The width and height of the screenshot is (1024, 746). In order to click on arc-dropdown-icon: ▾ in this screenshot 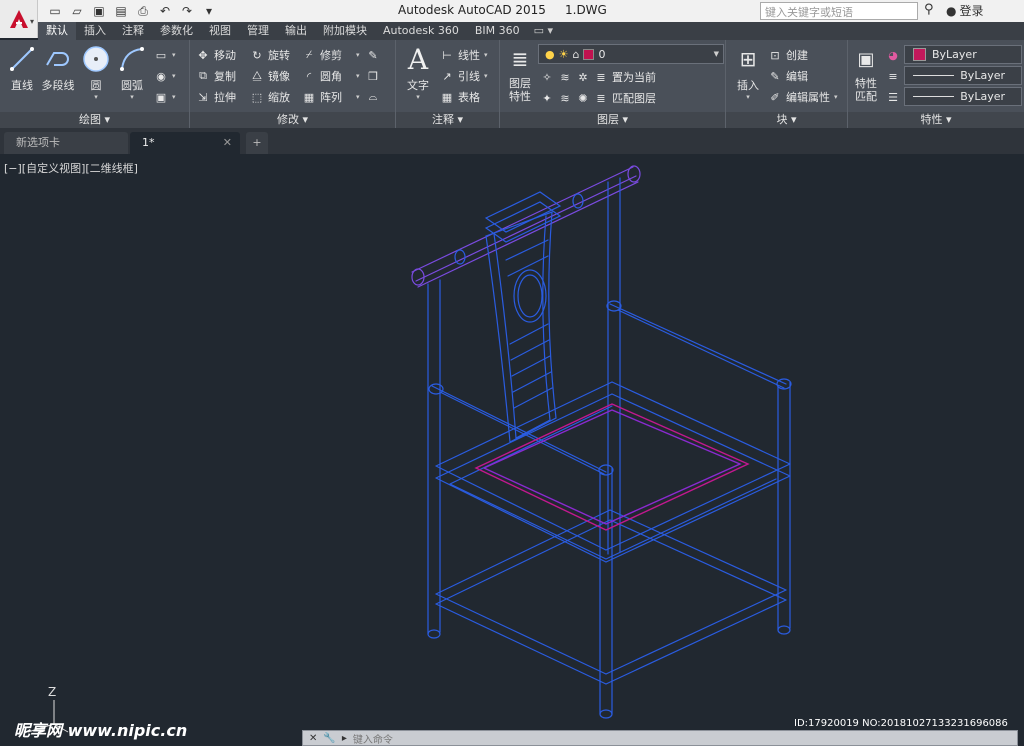, I will do `click(132, 97)`.